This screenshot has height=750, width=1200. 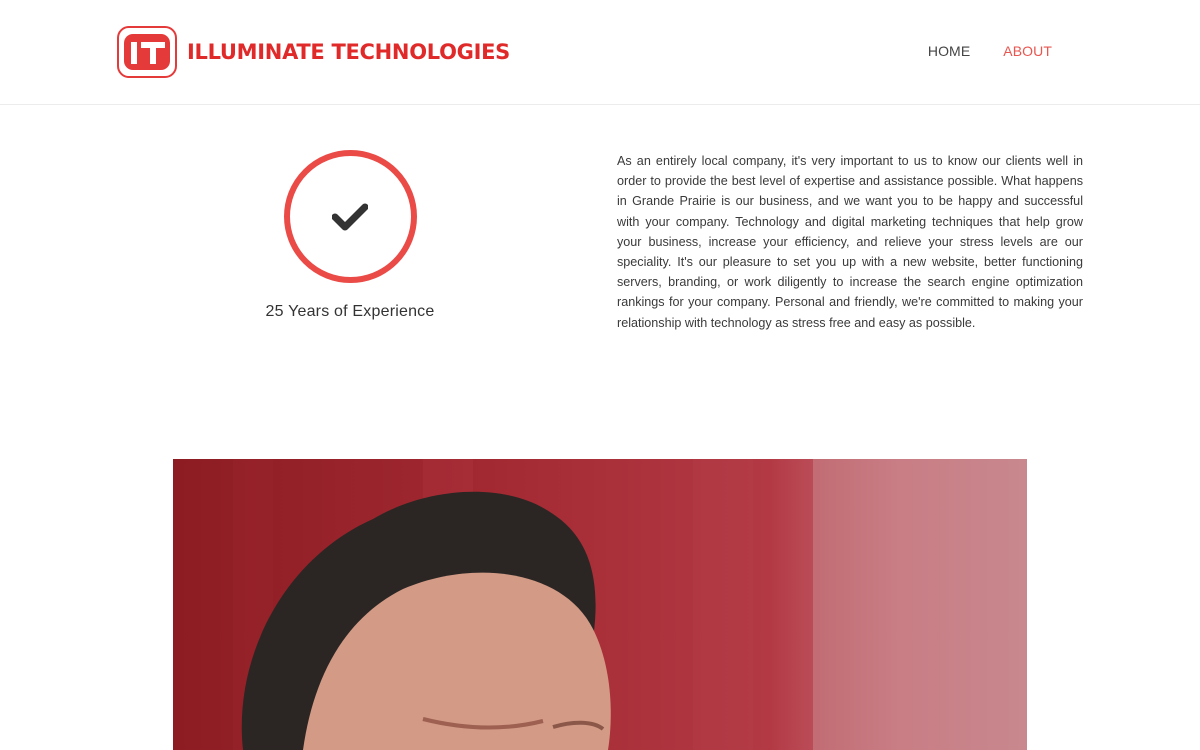 I want to click on site-header: ILLUMINATE TECHNOLOGIES HOME ABOUT, so click(x=600, y=52).